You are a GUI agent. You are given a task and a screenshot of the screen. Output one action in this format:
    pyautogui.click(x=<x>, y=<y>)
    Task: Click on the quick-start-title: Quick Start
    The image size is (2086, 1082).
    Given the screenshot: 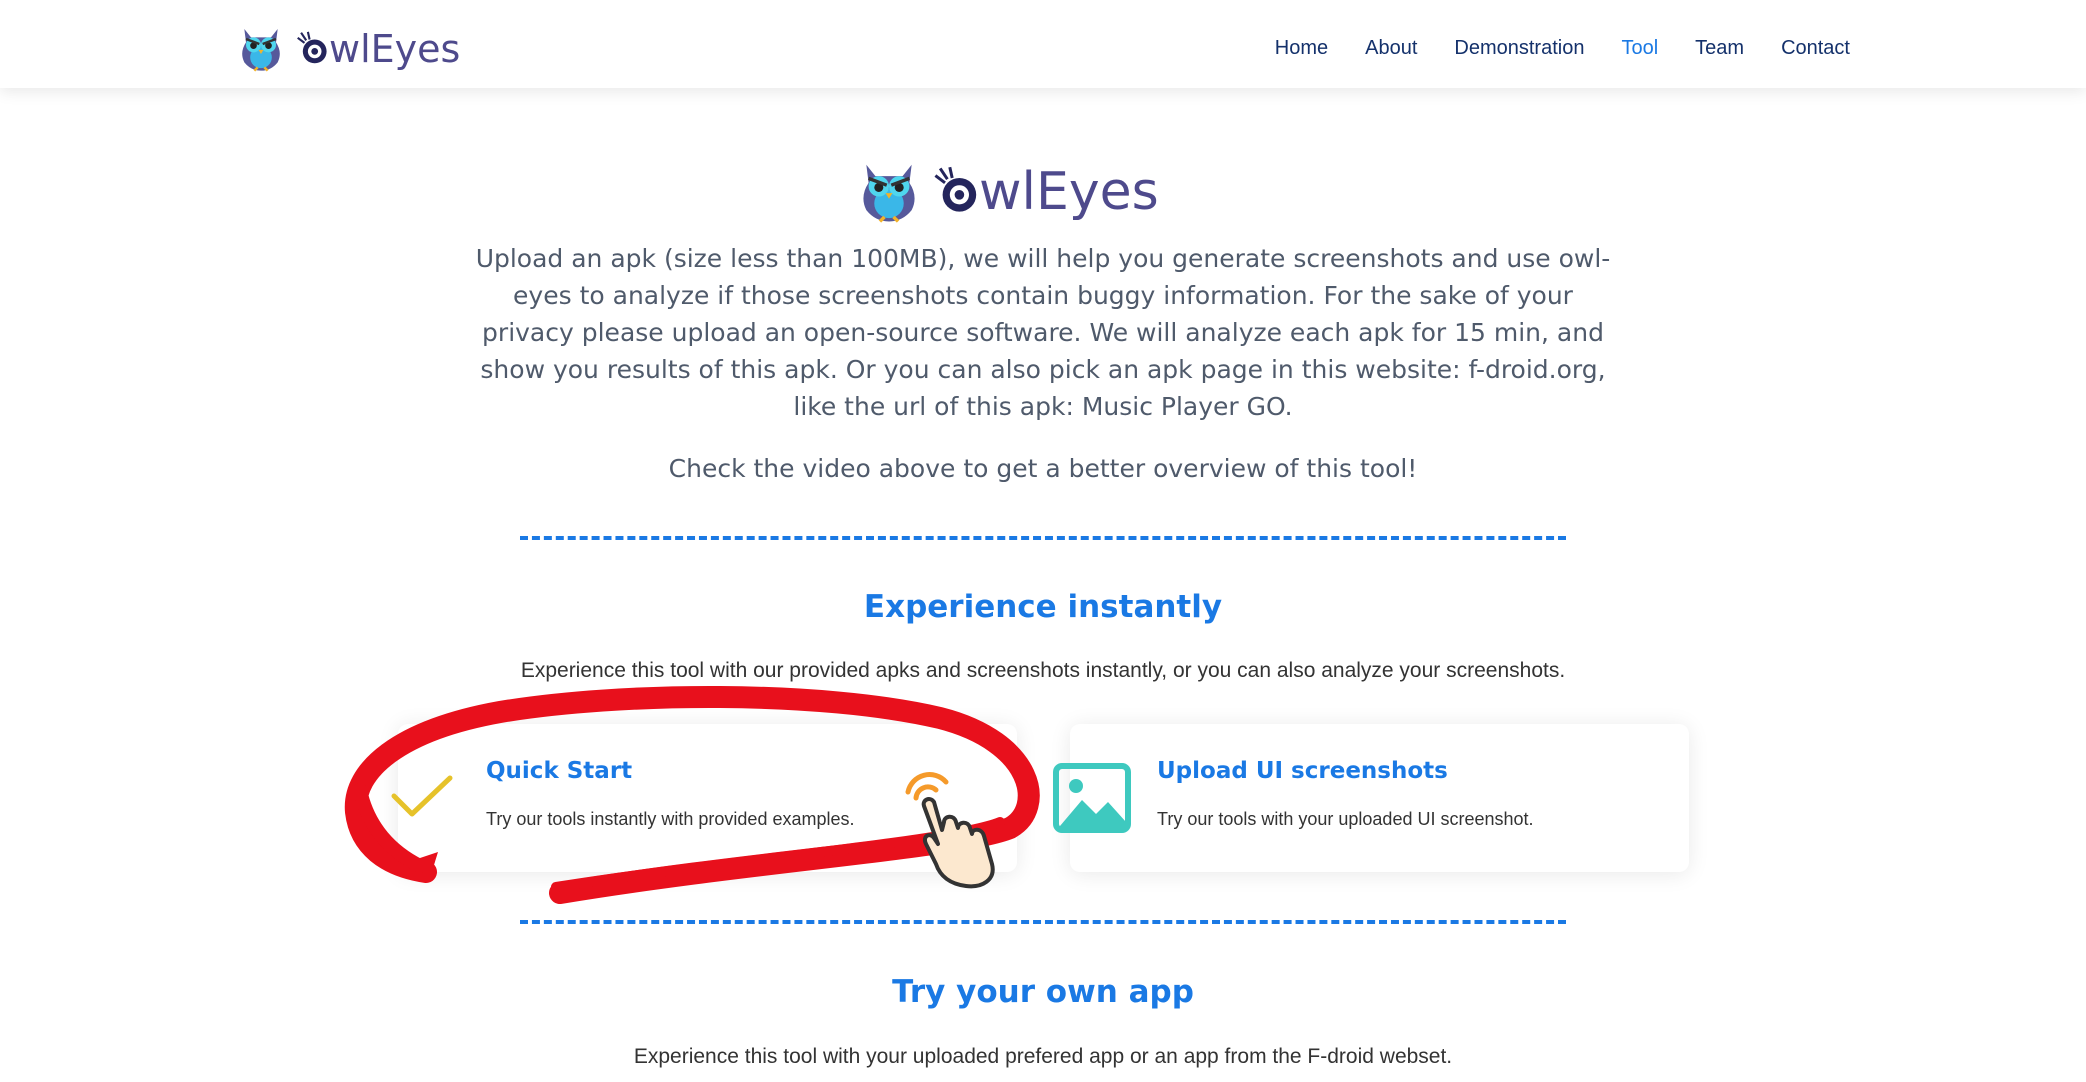 What is the action you would take?
    pyautogui.click(x=559, y=771)
    